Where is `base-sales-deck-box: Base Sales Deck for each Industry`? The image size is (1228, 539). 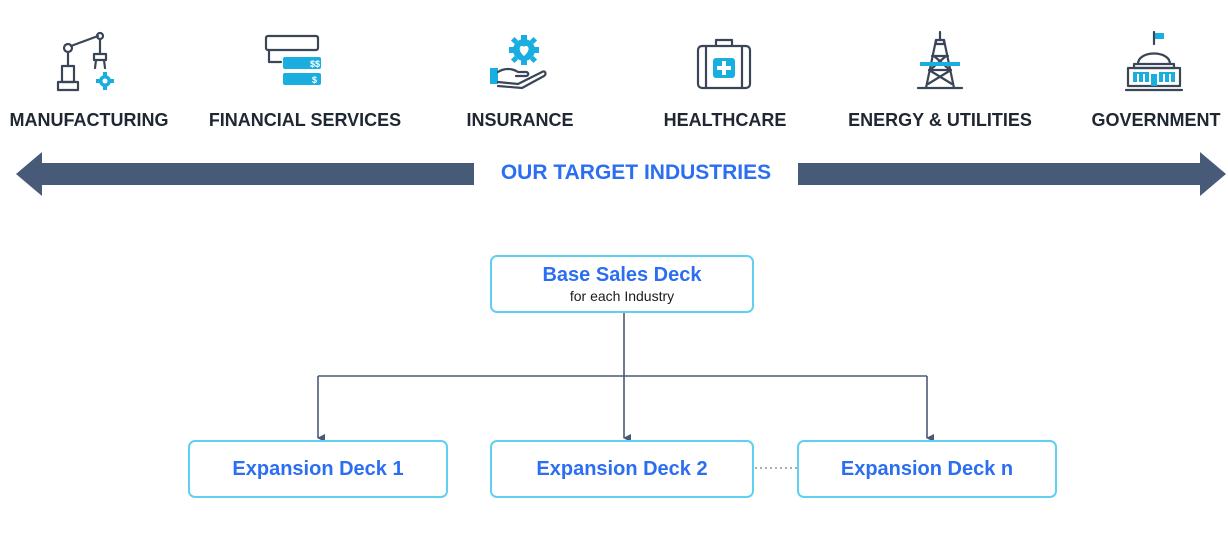 base-sales-deck-box: Base Sales Deck for each Industry is located at coordinates (622, 284).